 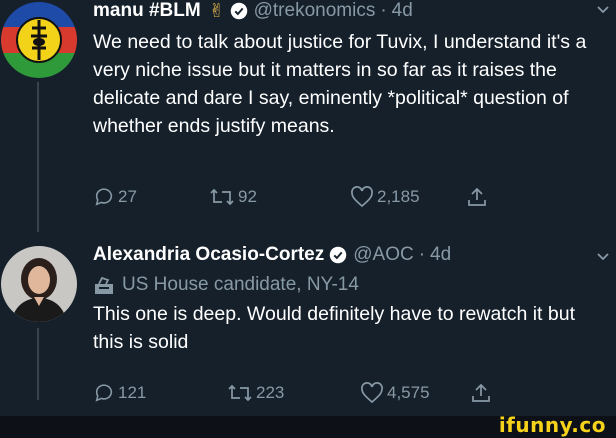 I want to click on thread-line, so click(x=38, y=157).